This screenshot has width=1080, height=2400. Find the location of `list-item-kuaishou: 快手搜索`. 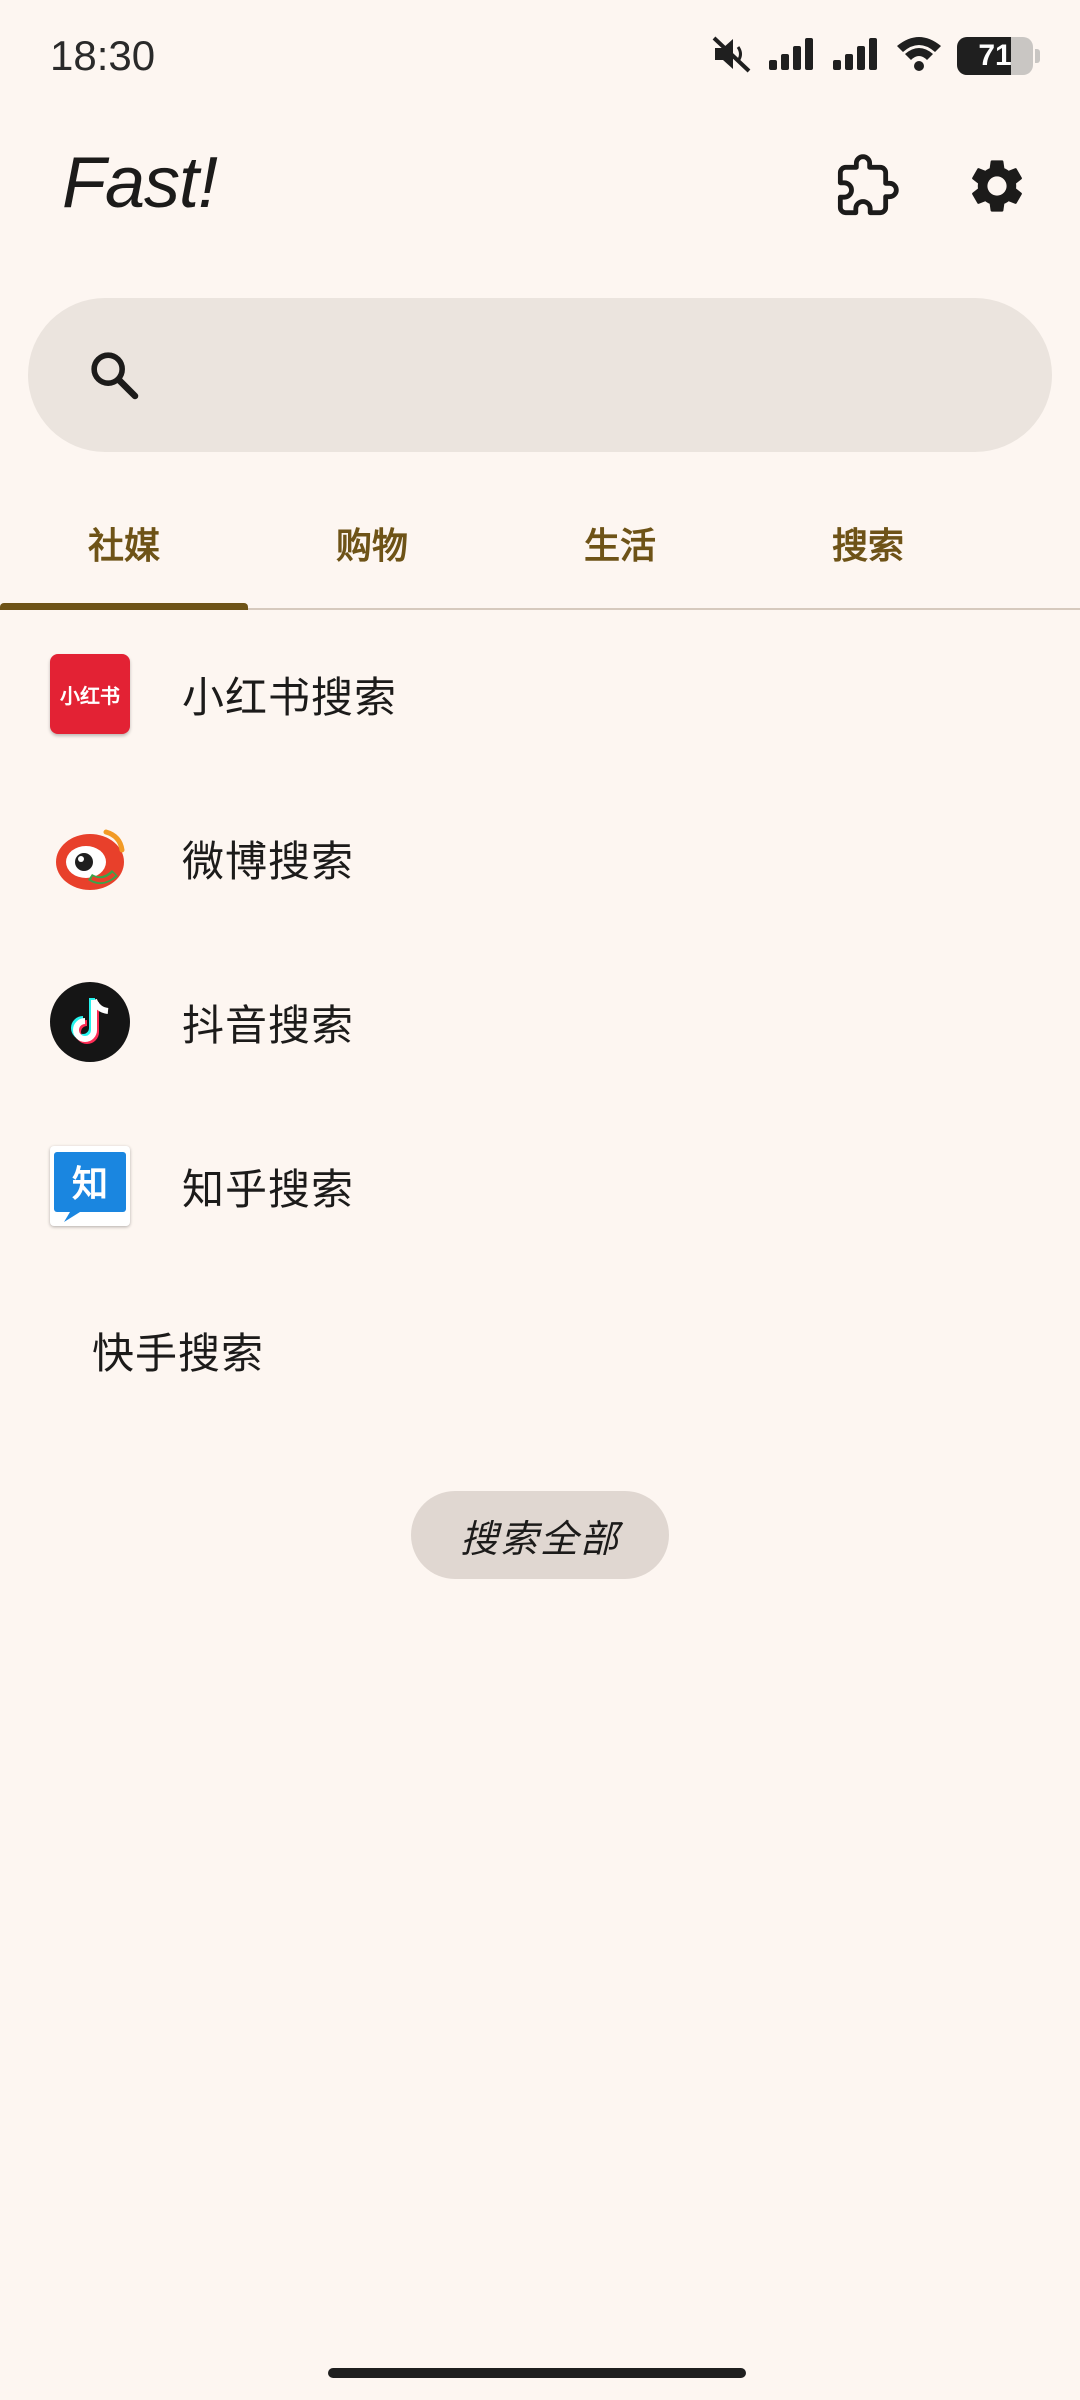

list-item-kuaishou: 快手搜索 is located at coordinates (540, 1350).